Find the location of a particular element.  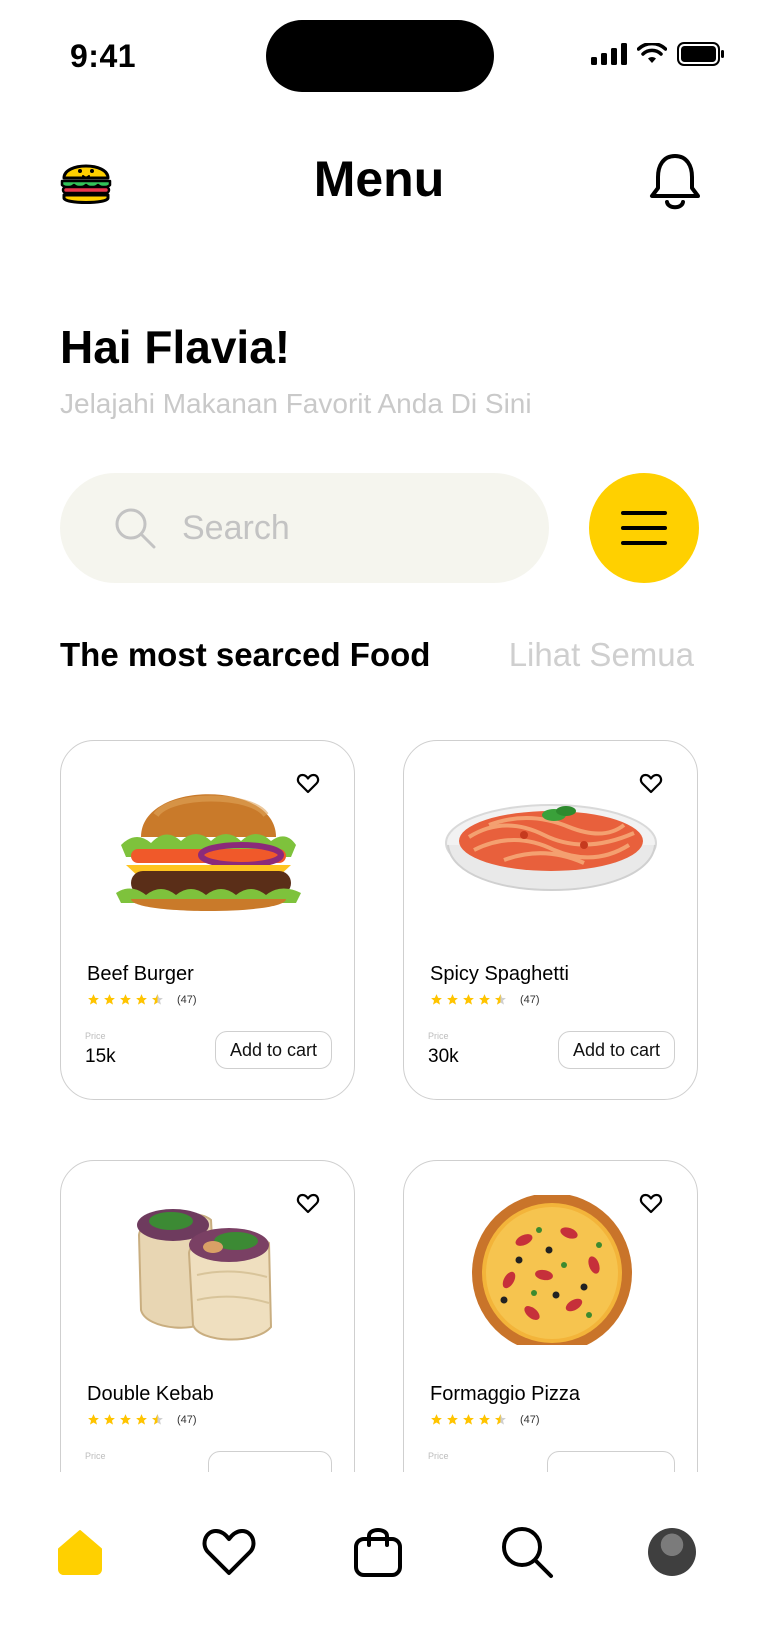

status-time: 9:41 is located at coordinates (103, 56).